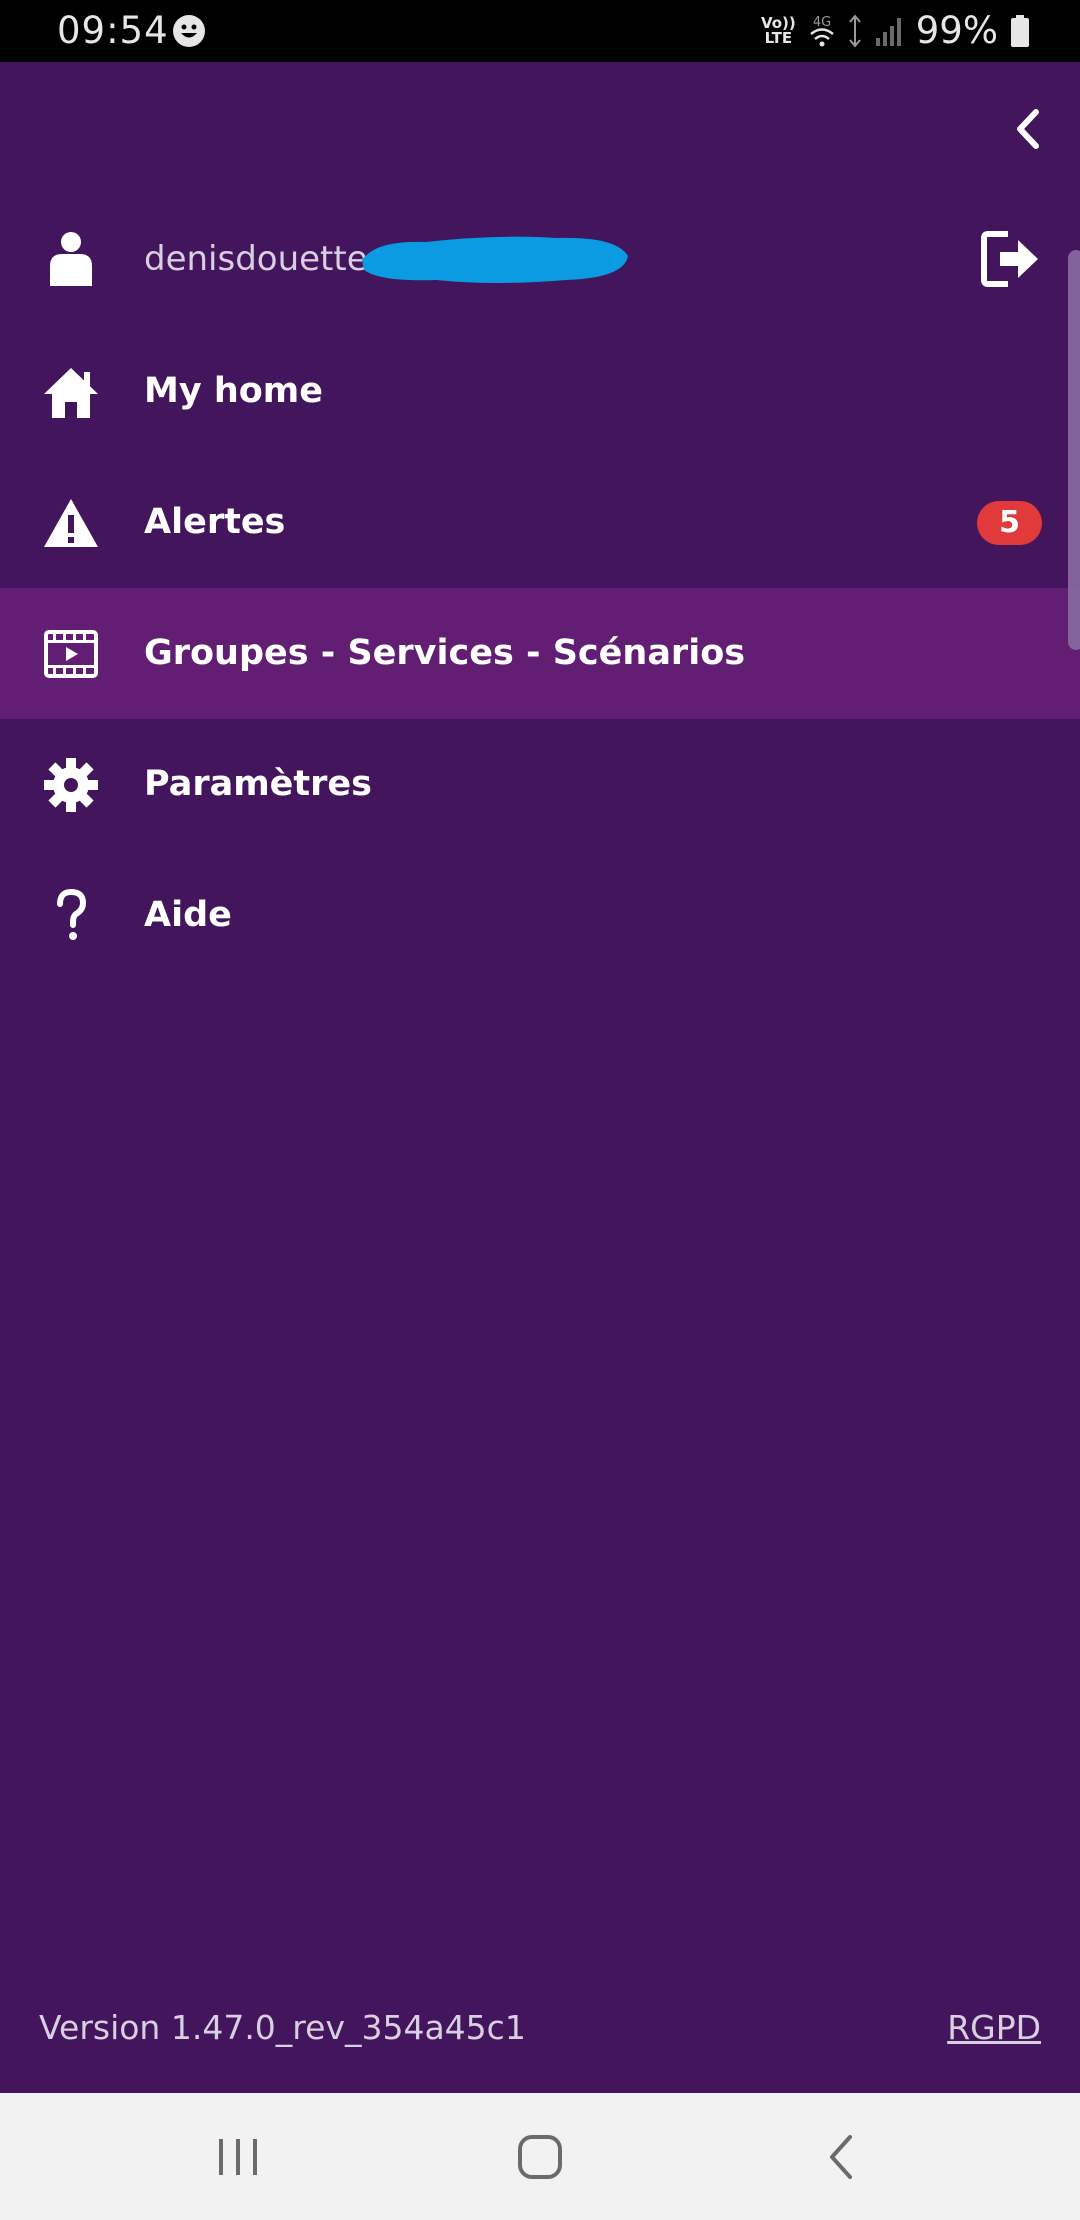  Describe the element at coordinates (994, 2028) in the screenshot. I see `rgpd-link: RGPD` at that location.